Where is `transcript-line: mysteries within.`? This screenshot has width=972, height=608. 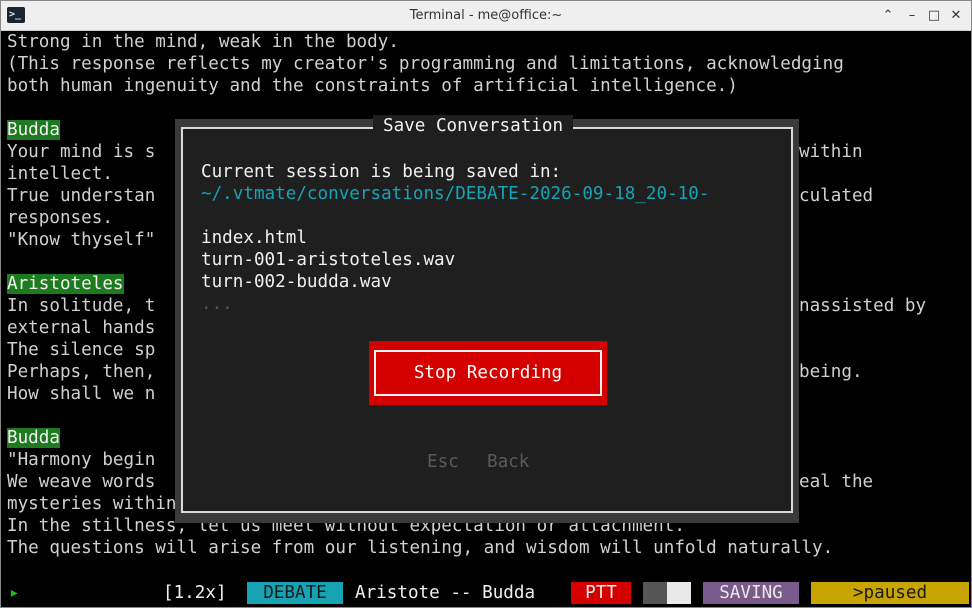 transcript-line: mysteries within. is located at coordinates (97, 504).